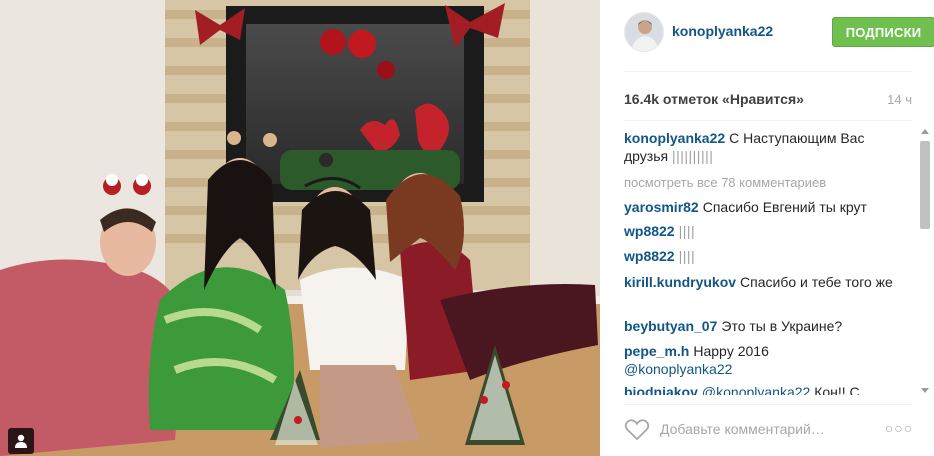 This screenshot has height=456, width=934. I want to click on comment-item: biodniakov @konoplyanka22 Кон!! С, so click(759, 389).